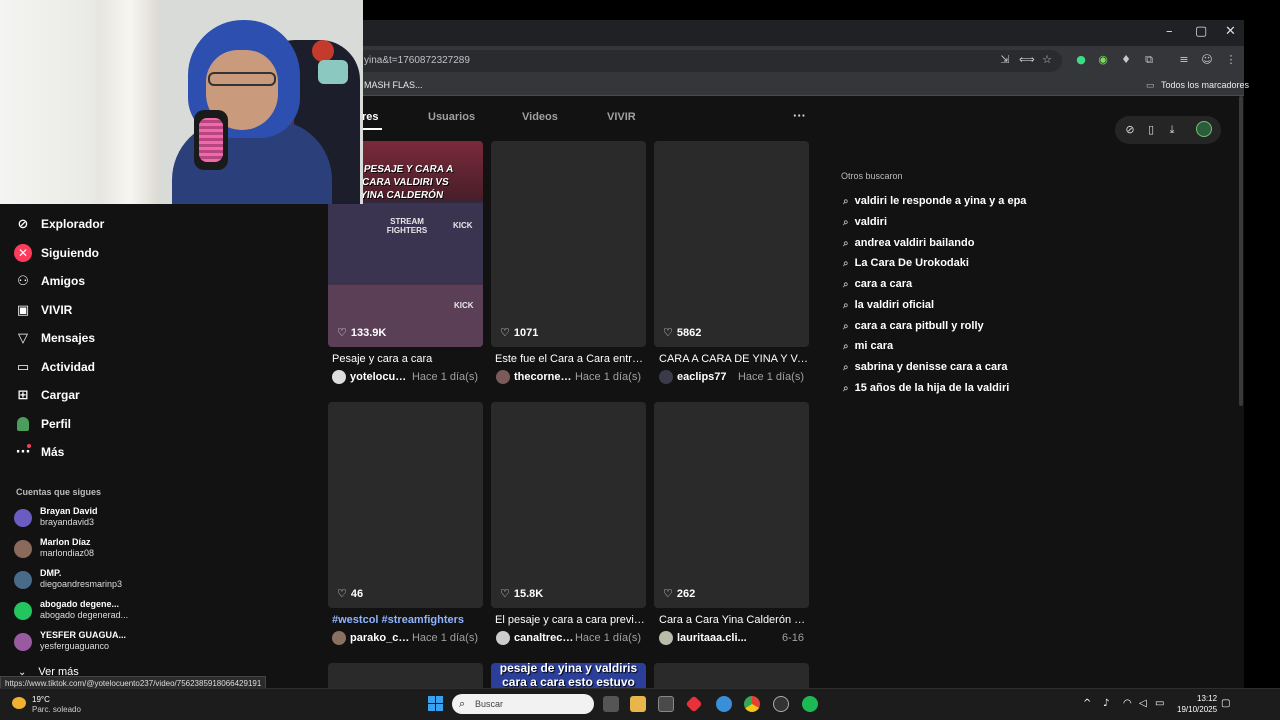 The image size is (1280, 720). What do you see at coordinates (1205, 85) in the screenshot?
I see `all-bookmarks-link: Todos los marcadores` at bounding box center [1205, 85].